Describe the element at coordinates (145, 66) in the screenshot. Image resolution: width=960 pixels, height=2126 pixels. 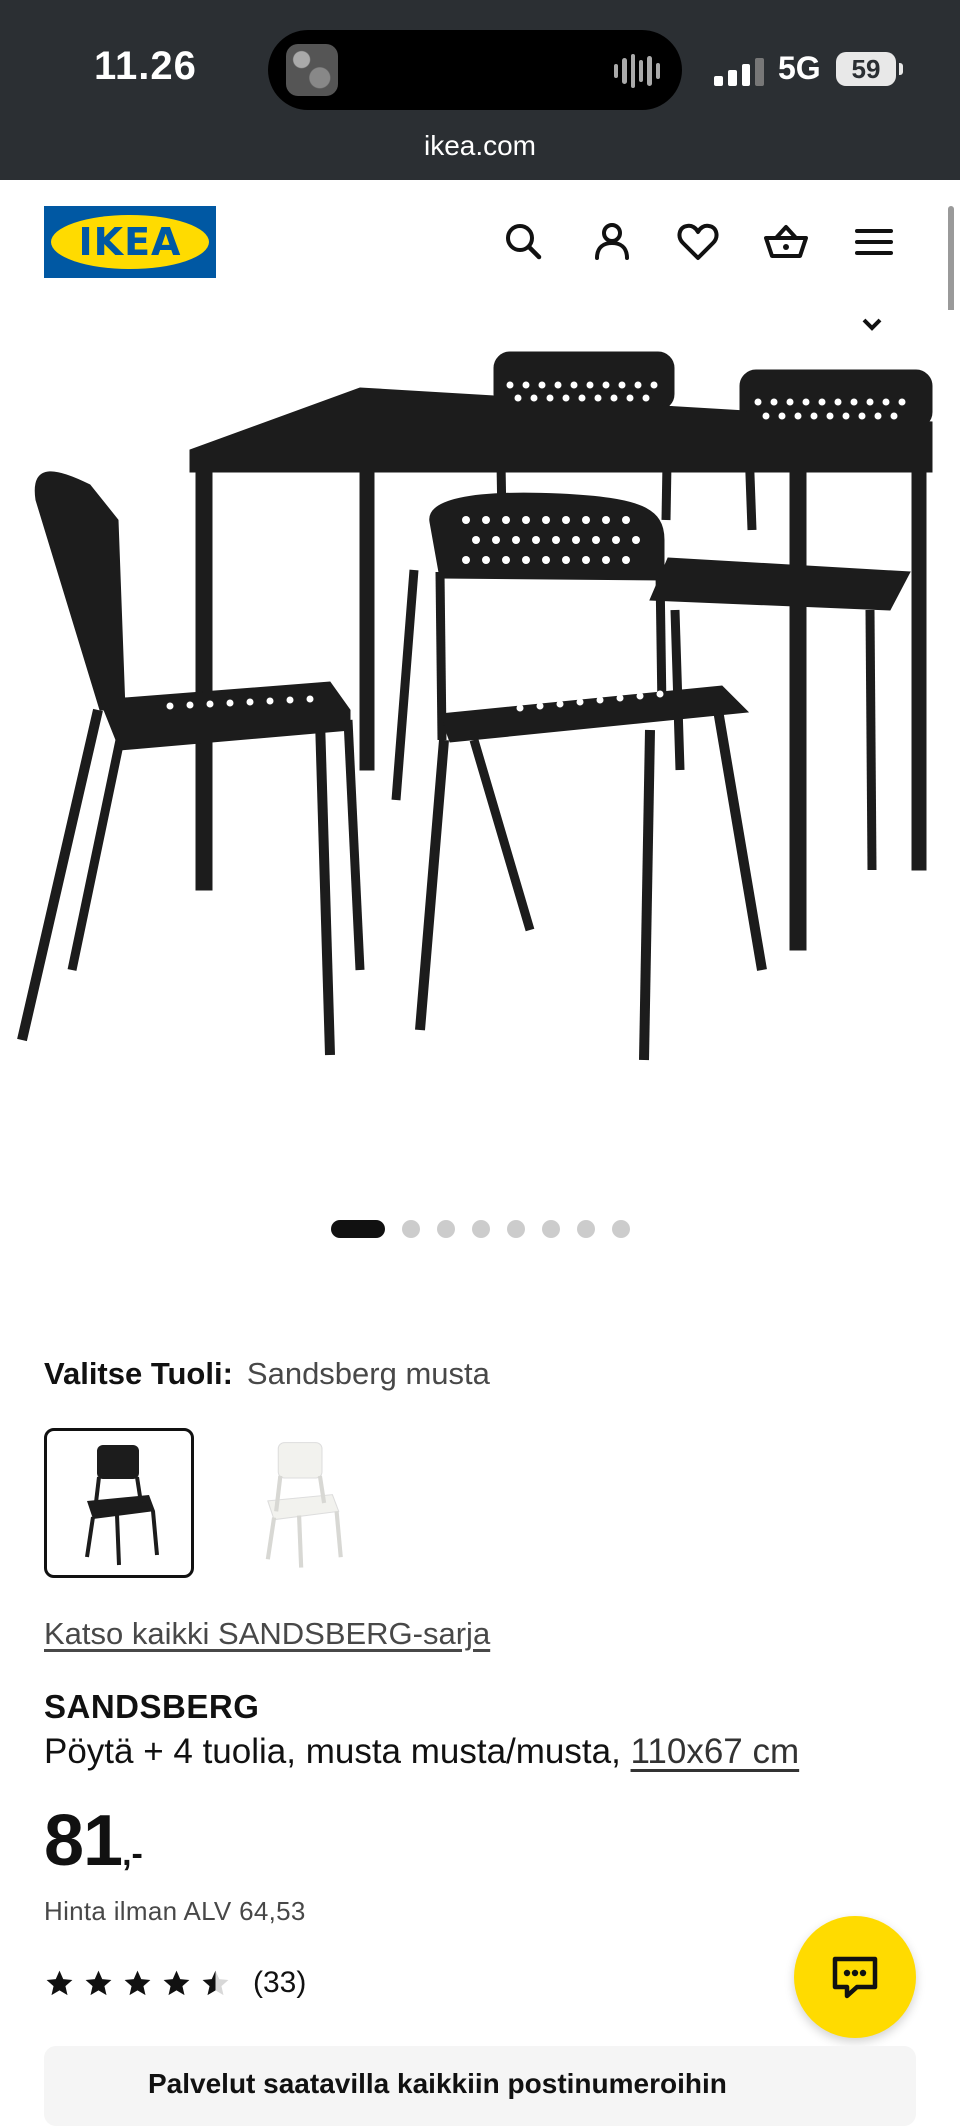
I see `status-time: 11.26` at that location.